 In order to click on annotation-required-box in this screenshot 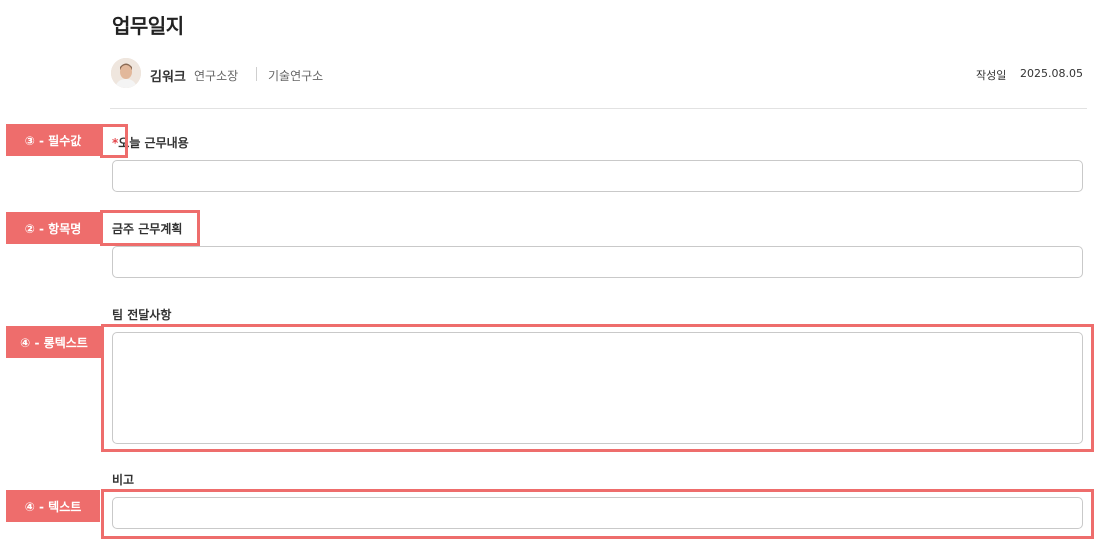, I will do `click(114, 141)`.